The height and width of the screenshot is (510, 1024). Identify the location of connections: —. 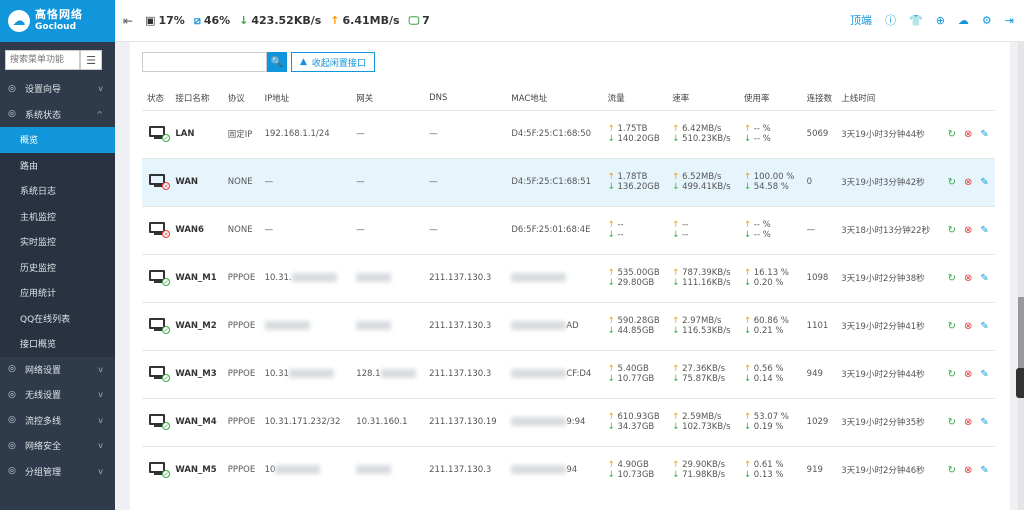
(811, 230).